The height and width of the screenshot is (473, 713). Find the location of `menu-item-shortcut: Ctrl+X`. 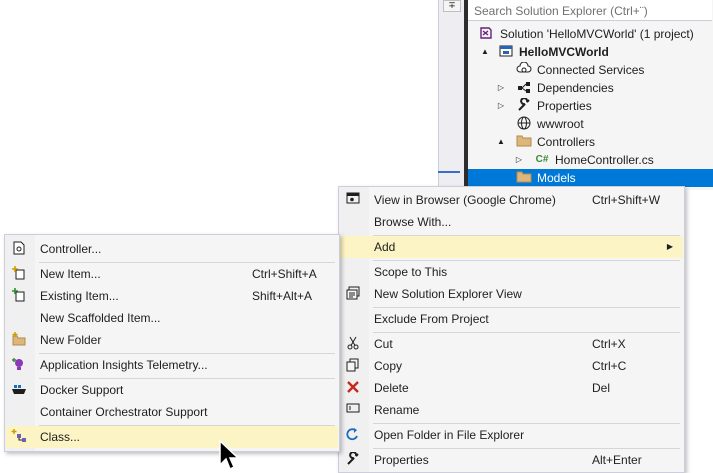

menu-item-shortcut: Ctrl+X is located at coordinates (609, 344).